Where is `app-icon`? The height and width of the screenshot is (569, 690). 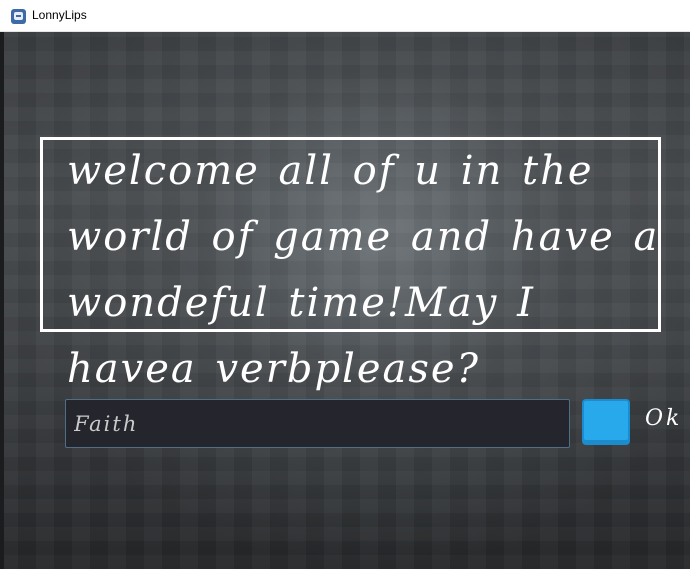
app-icon is located at coordinates (18, 16).